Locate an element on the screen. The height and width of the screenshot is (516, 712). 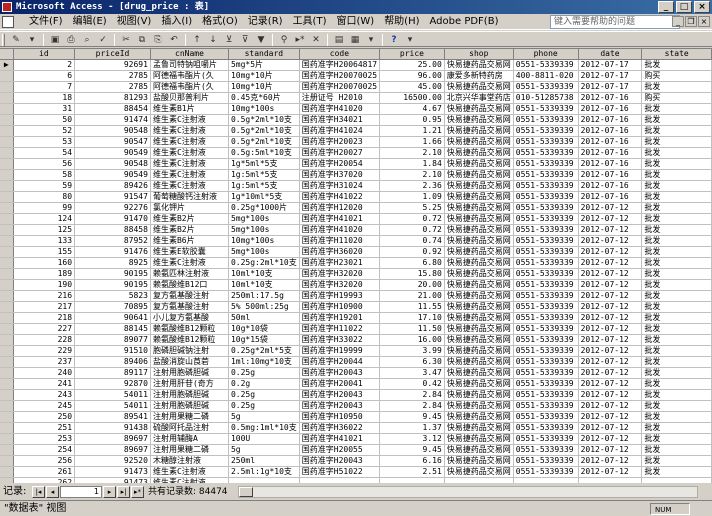
cell-code: 国药准字H20064817 is located at coordinates (340, 65).